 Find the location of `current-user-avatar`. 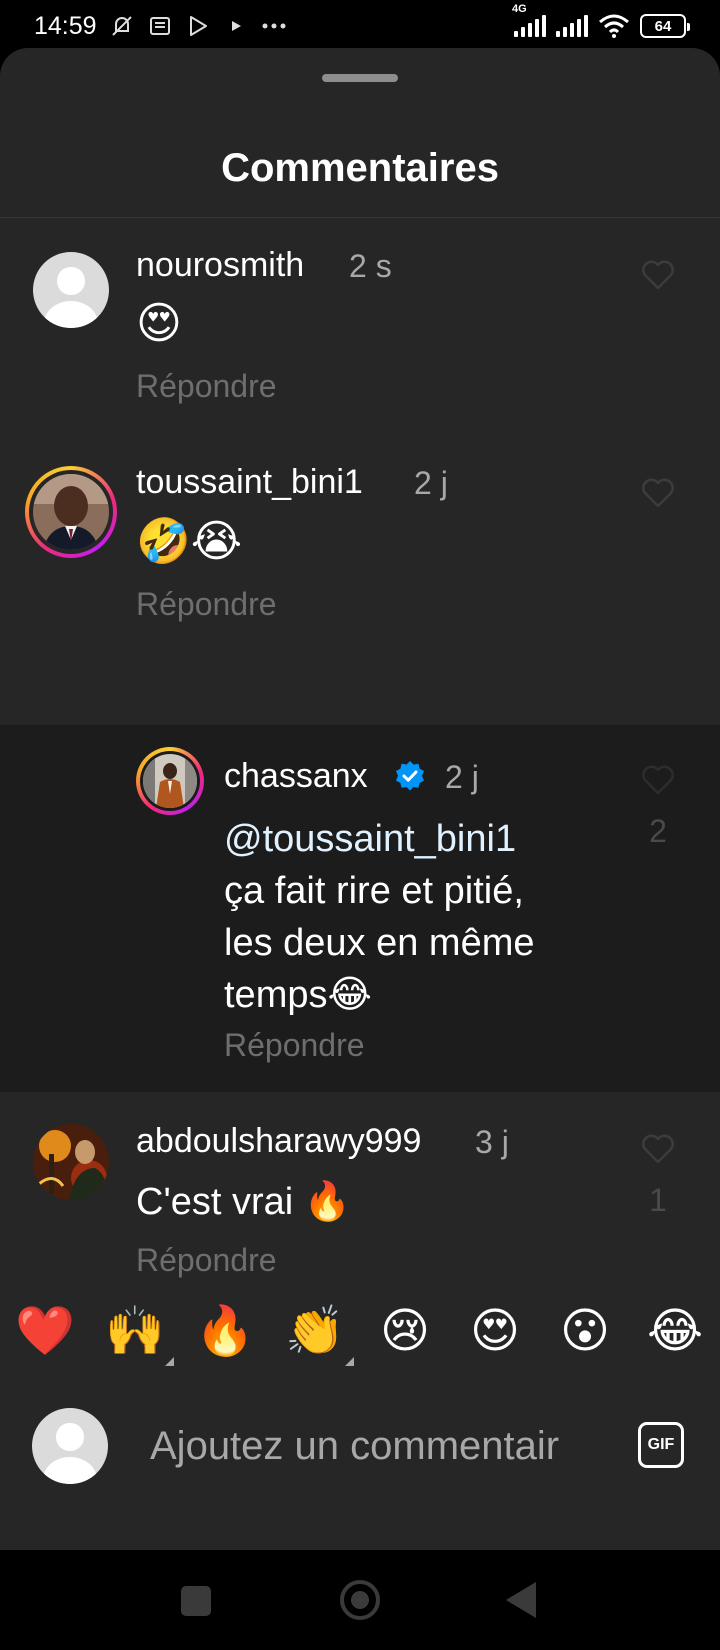

current-user-avatar is located at coordinates (70, 1446).